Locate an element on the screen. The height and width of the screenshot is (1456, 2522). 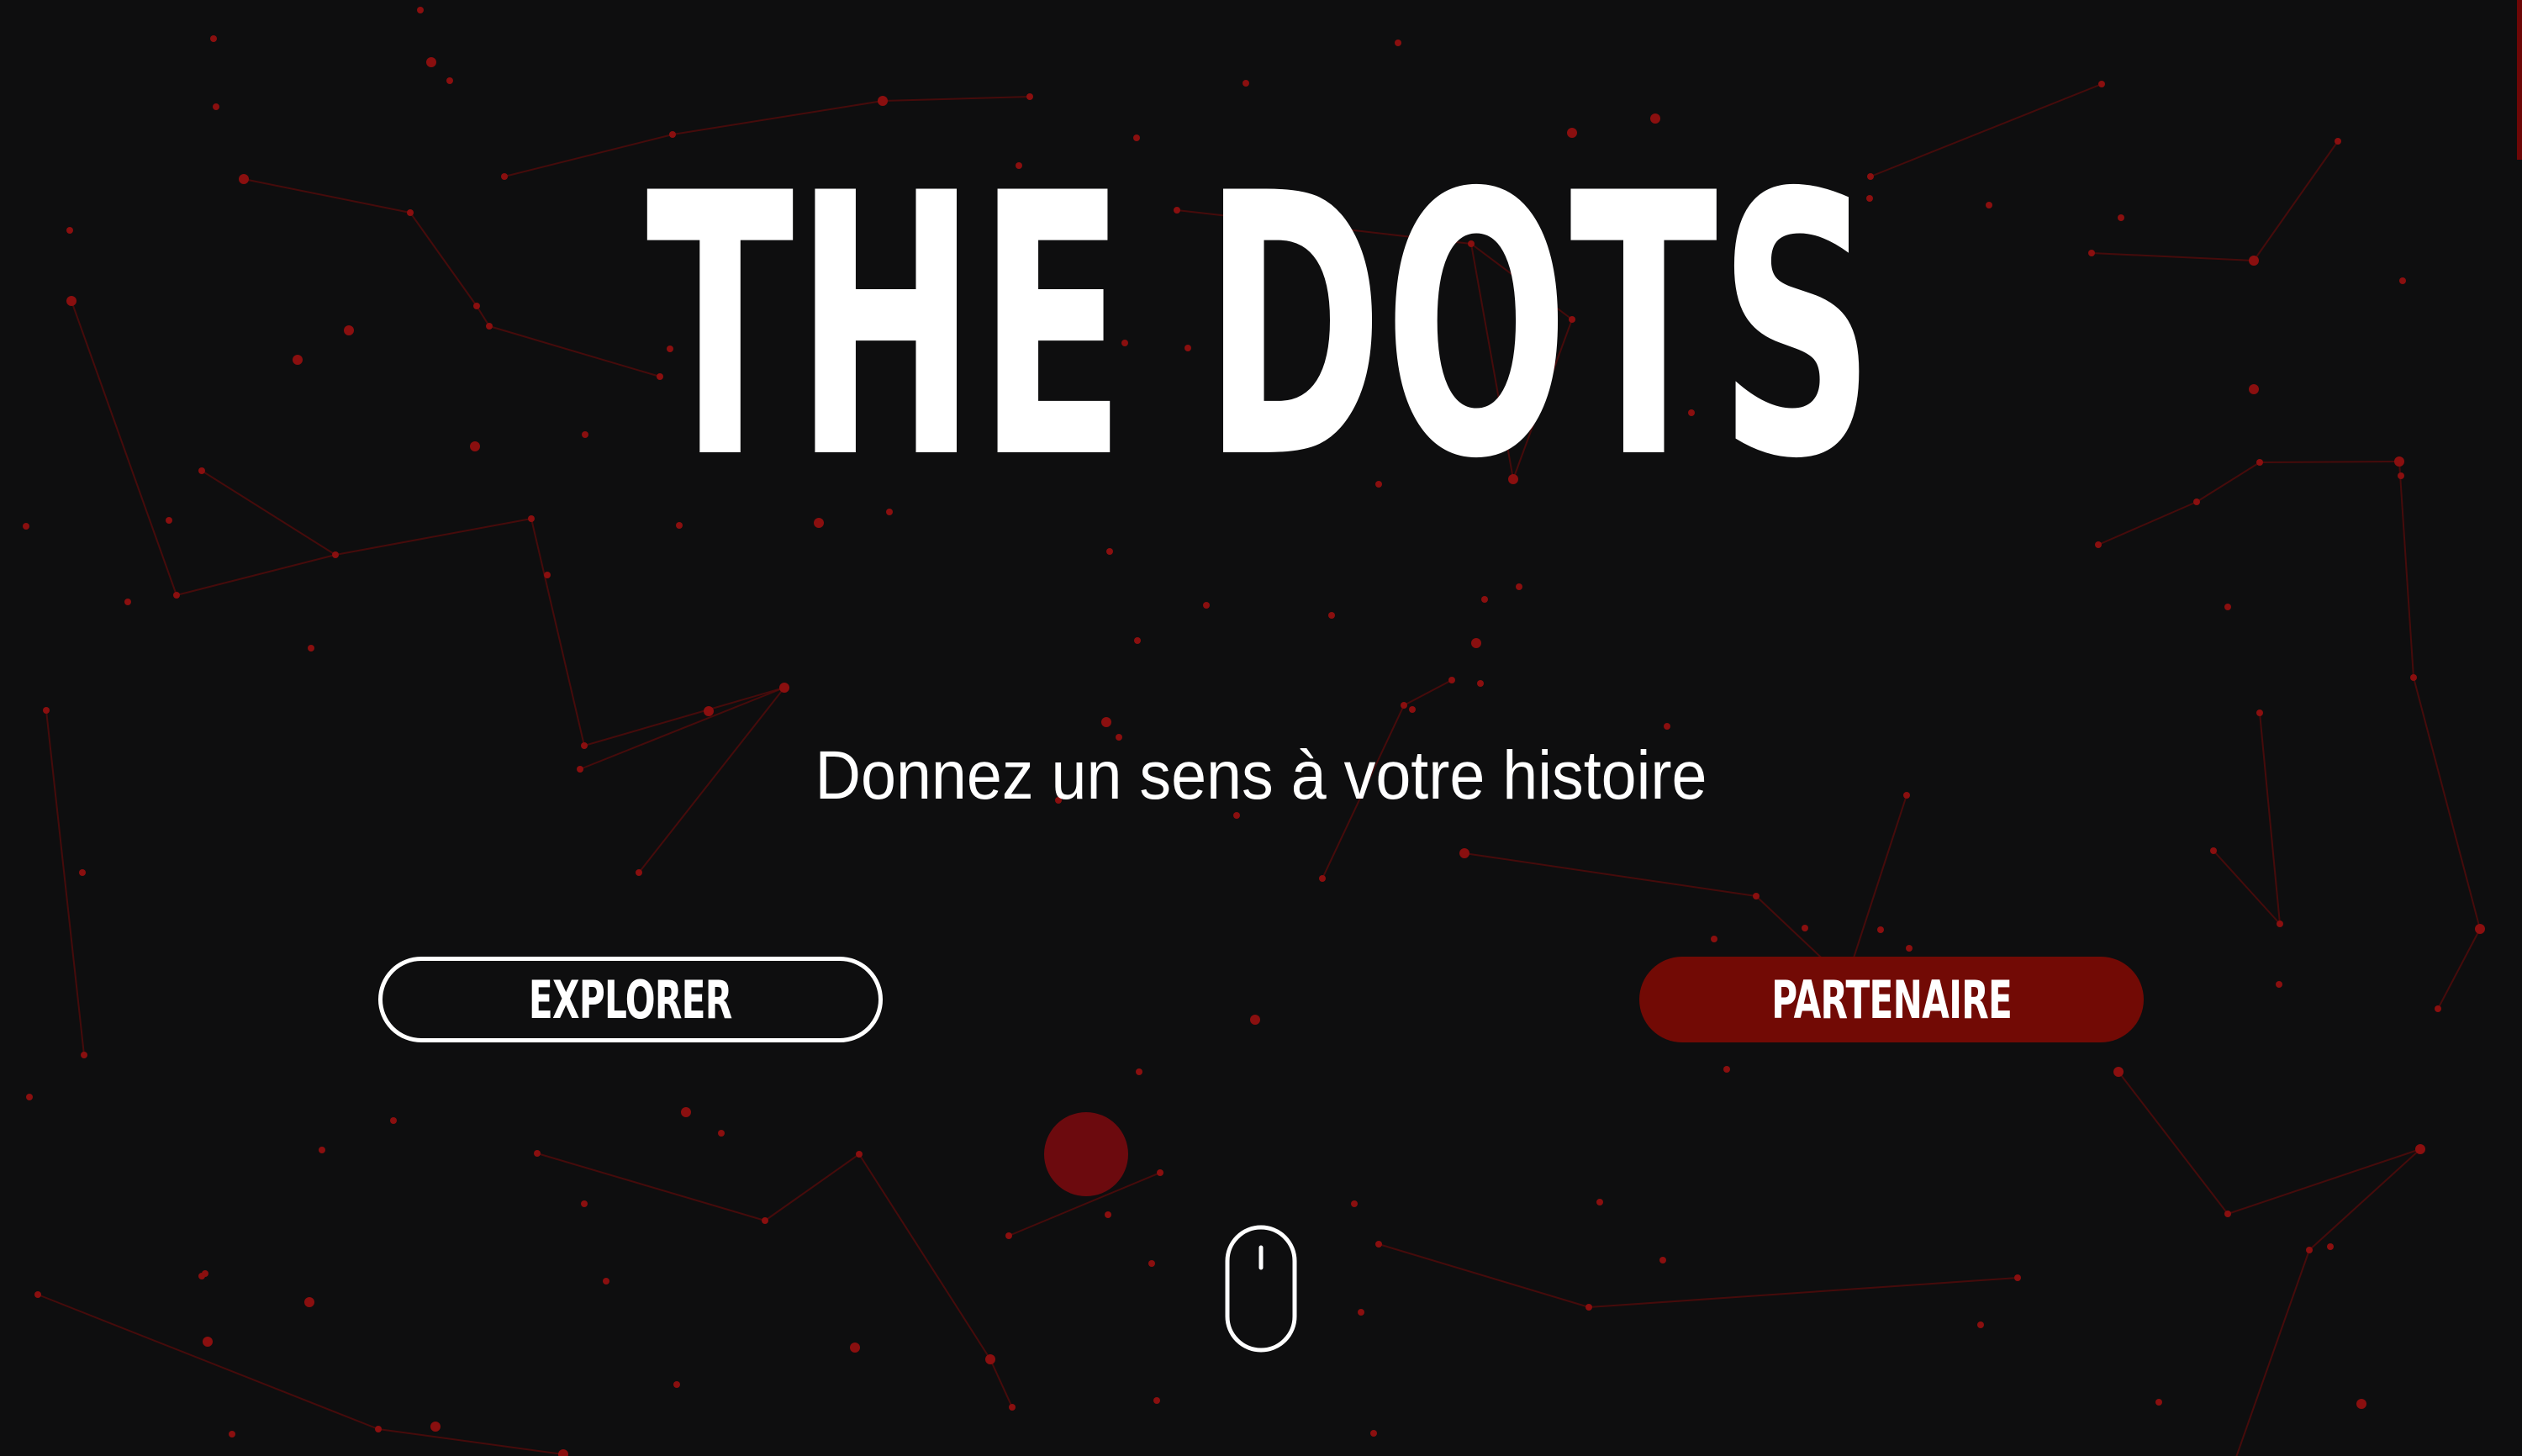
explore-button: EXPLORER is located at coordinates (630, 1000).